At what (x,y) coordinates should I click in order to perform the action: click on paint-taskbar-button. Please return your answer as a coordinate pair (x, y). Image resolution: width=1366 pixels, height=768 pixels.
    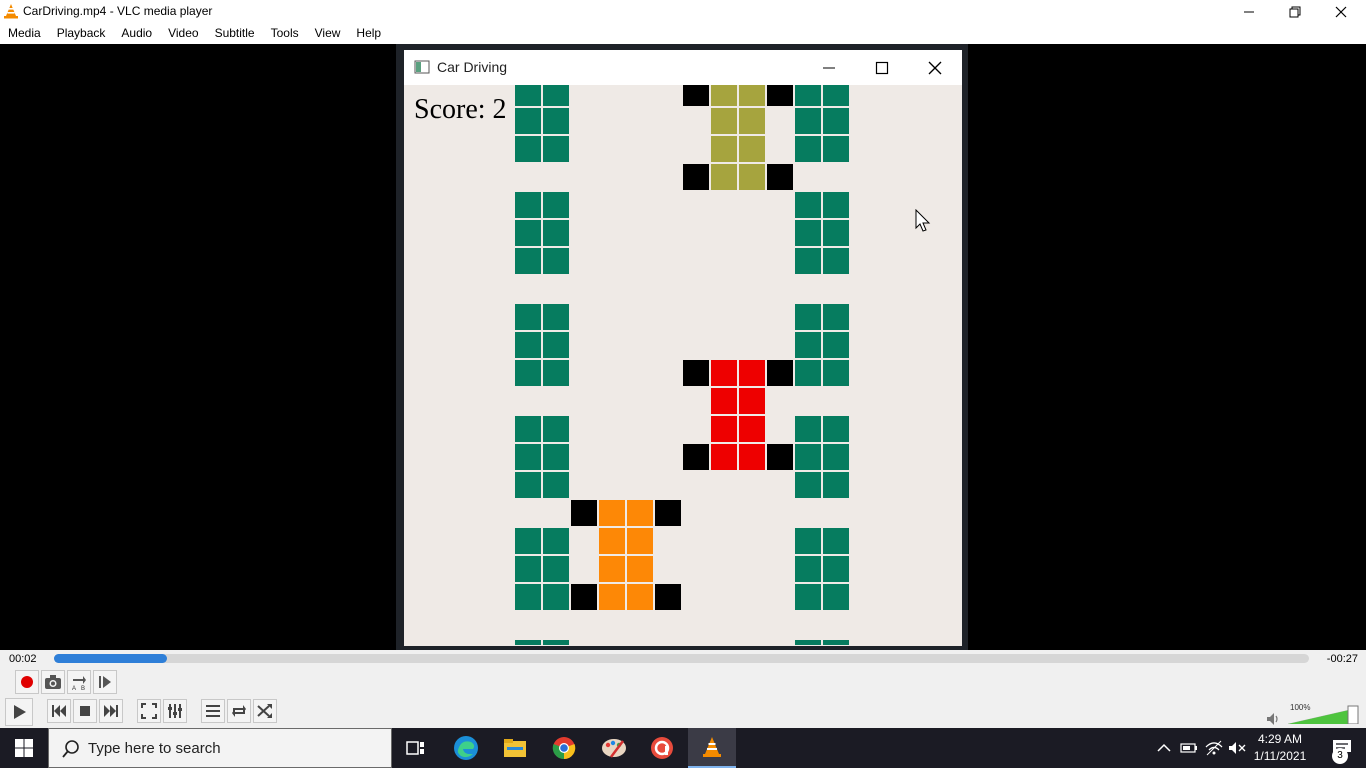
    Looking at the image, I should click on (614, 748).